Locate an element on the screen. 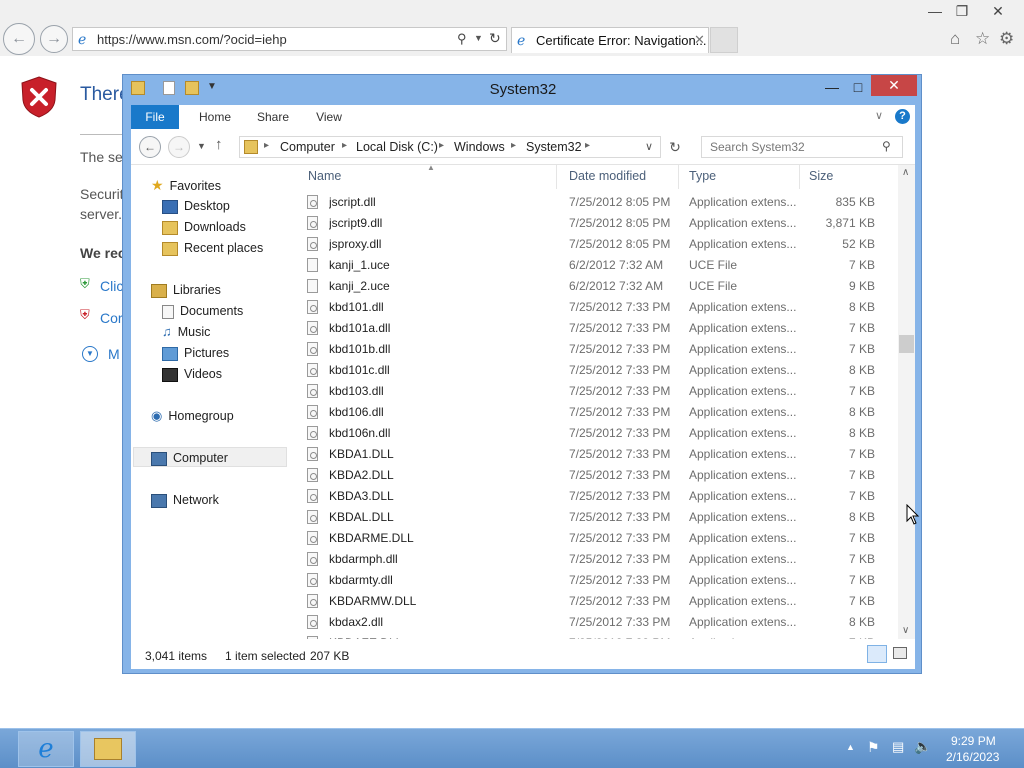 The width and height of the screenshot is (1024, 768). forward-button: → is located at coordinates (54, 39).